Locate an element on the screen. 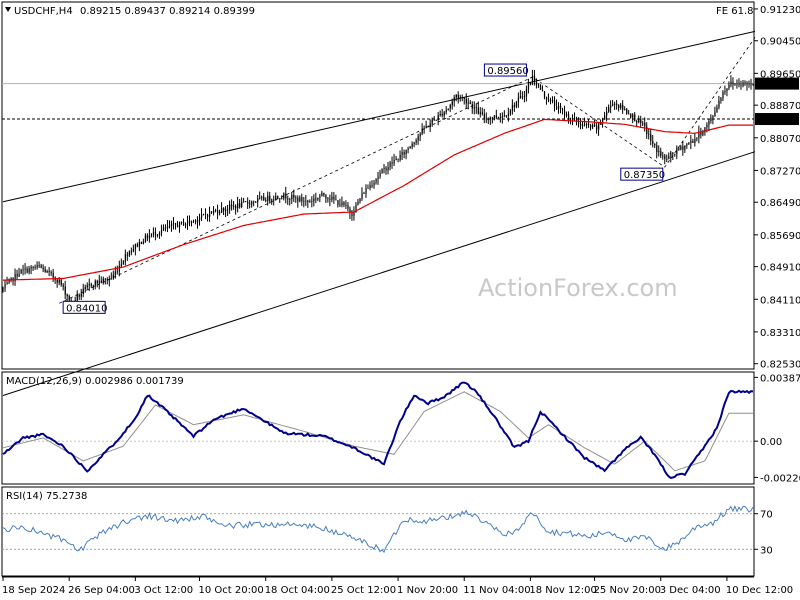 This screenshot has height=600, width=800. time-tick-label: 3 Dec 04:00 is located at coordinates (690, 590).